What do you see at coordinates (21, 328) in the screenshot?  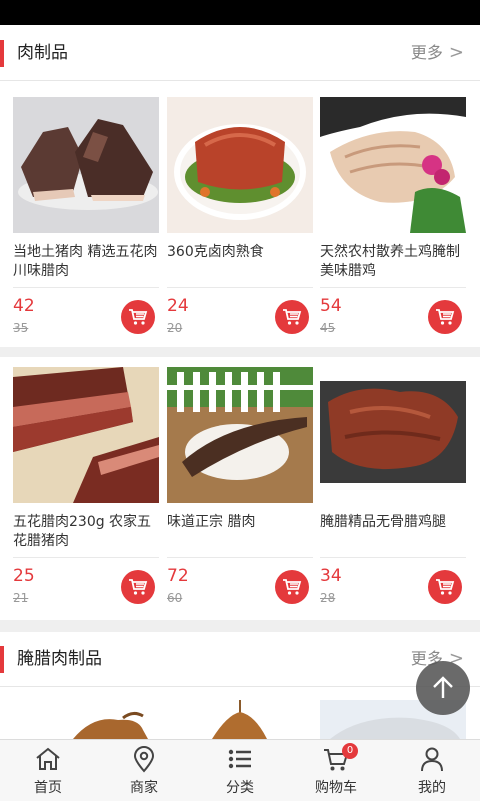 I see `original-price: 35` at bounding box center [21, 328].